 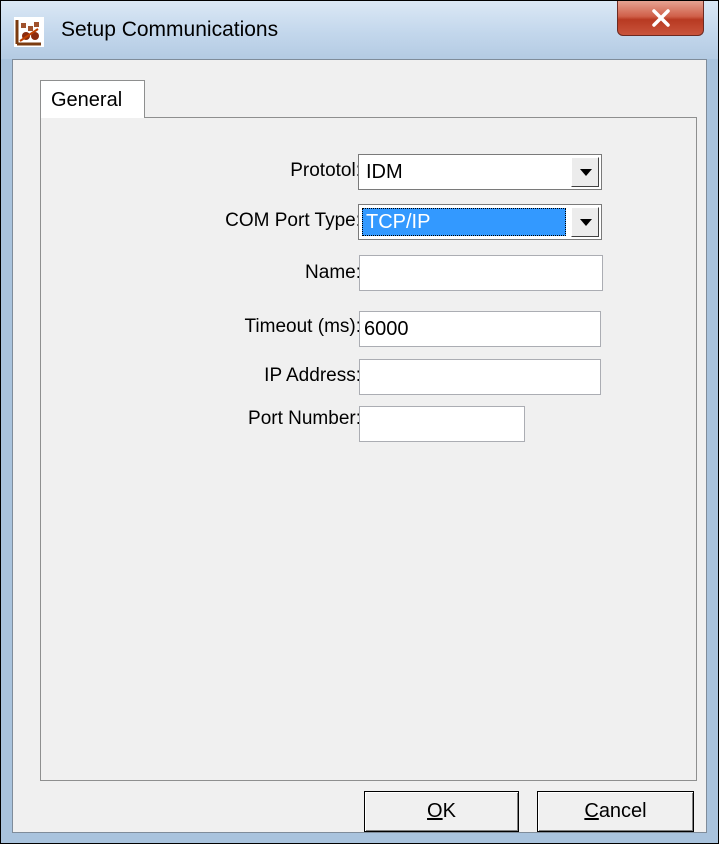 I want to click on ok-button: OK, so click(x=441, y=811).